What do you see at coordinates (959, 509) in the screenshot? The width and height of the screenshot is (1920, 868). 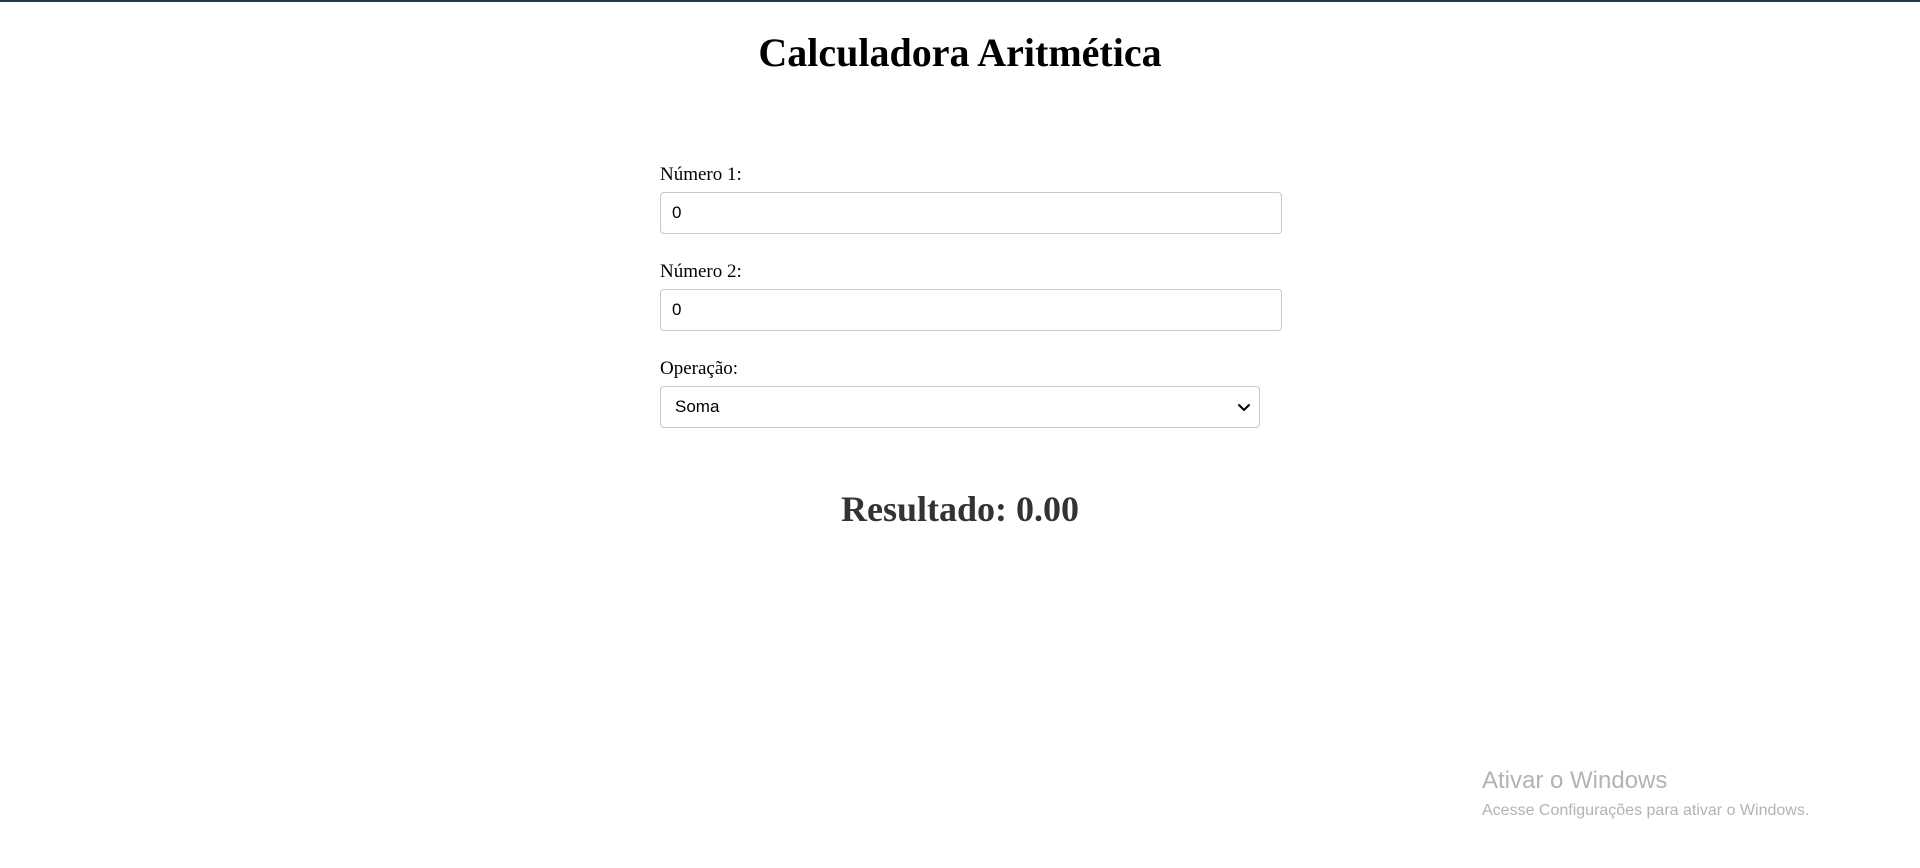 I see `result-text: Resultado: 0.00` at bounding box center [959, 509].